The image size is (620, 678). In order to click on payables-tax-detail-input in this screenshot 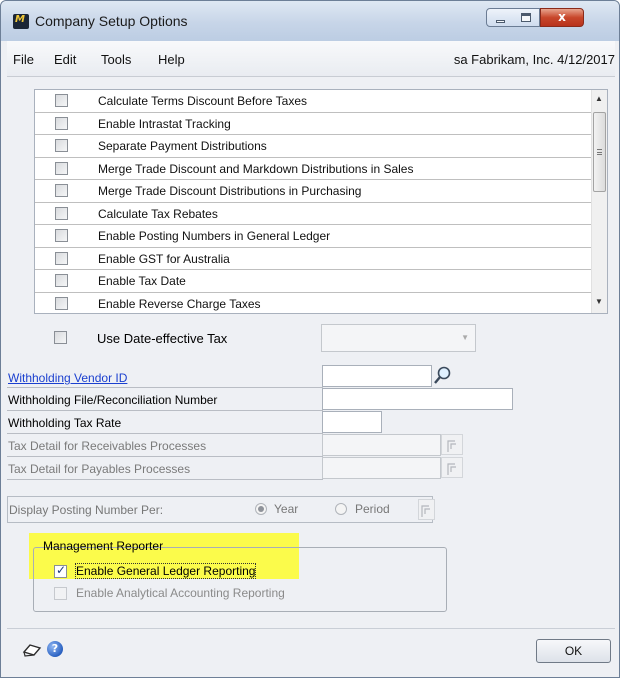, I will do `click(381, 468)`.